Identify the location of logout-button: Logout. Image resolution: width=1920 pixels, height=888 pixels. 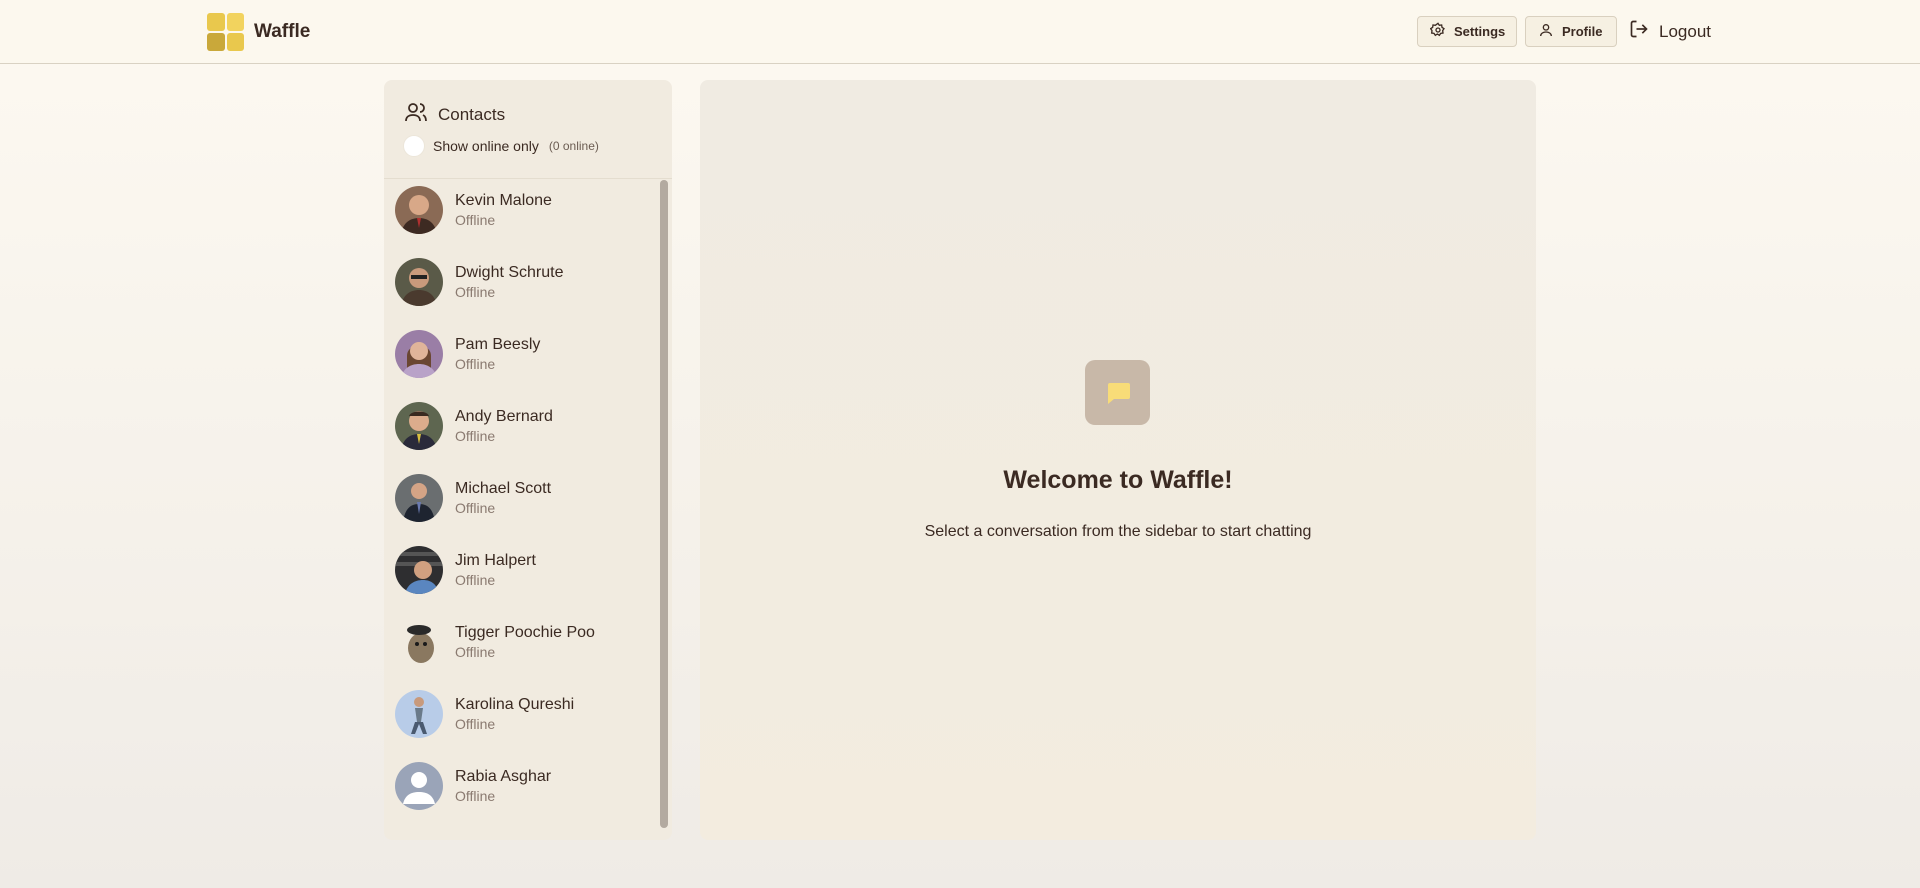
(1670, 31).